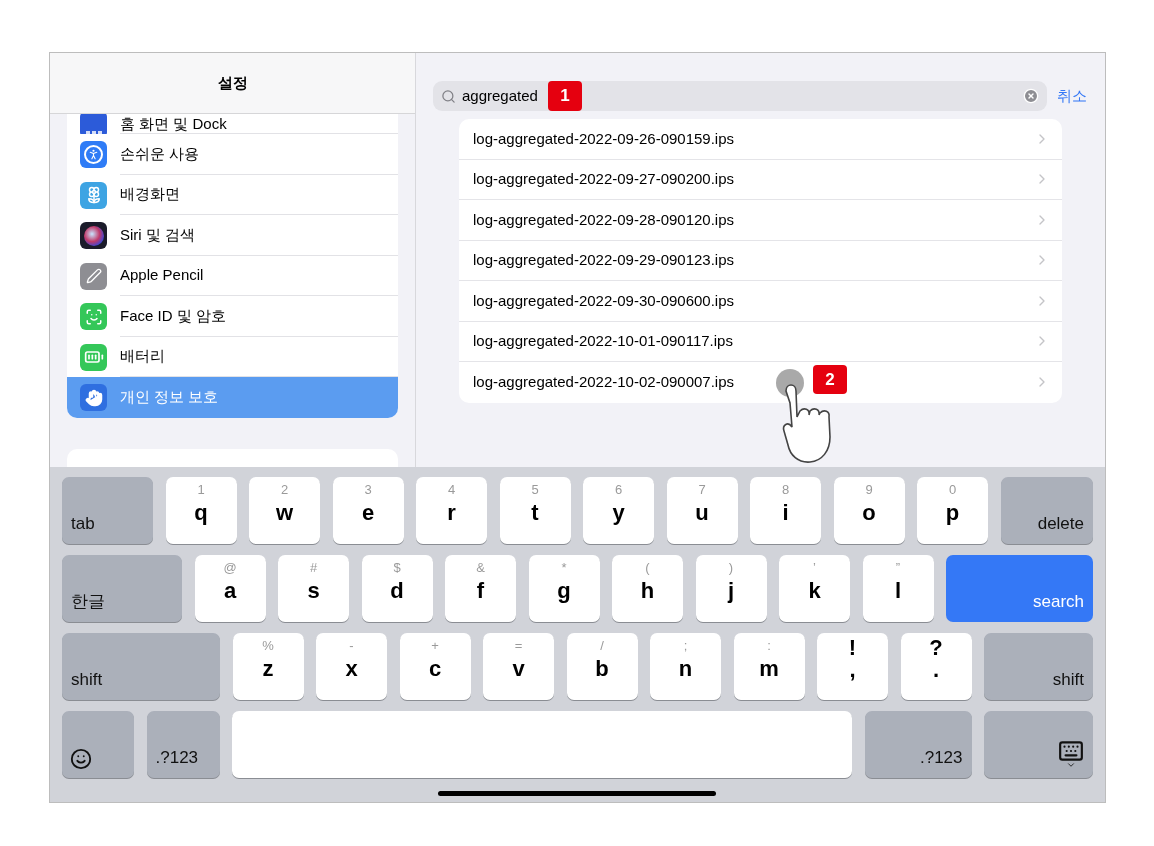  I want to click on pencil-icon, so click(93, 276).